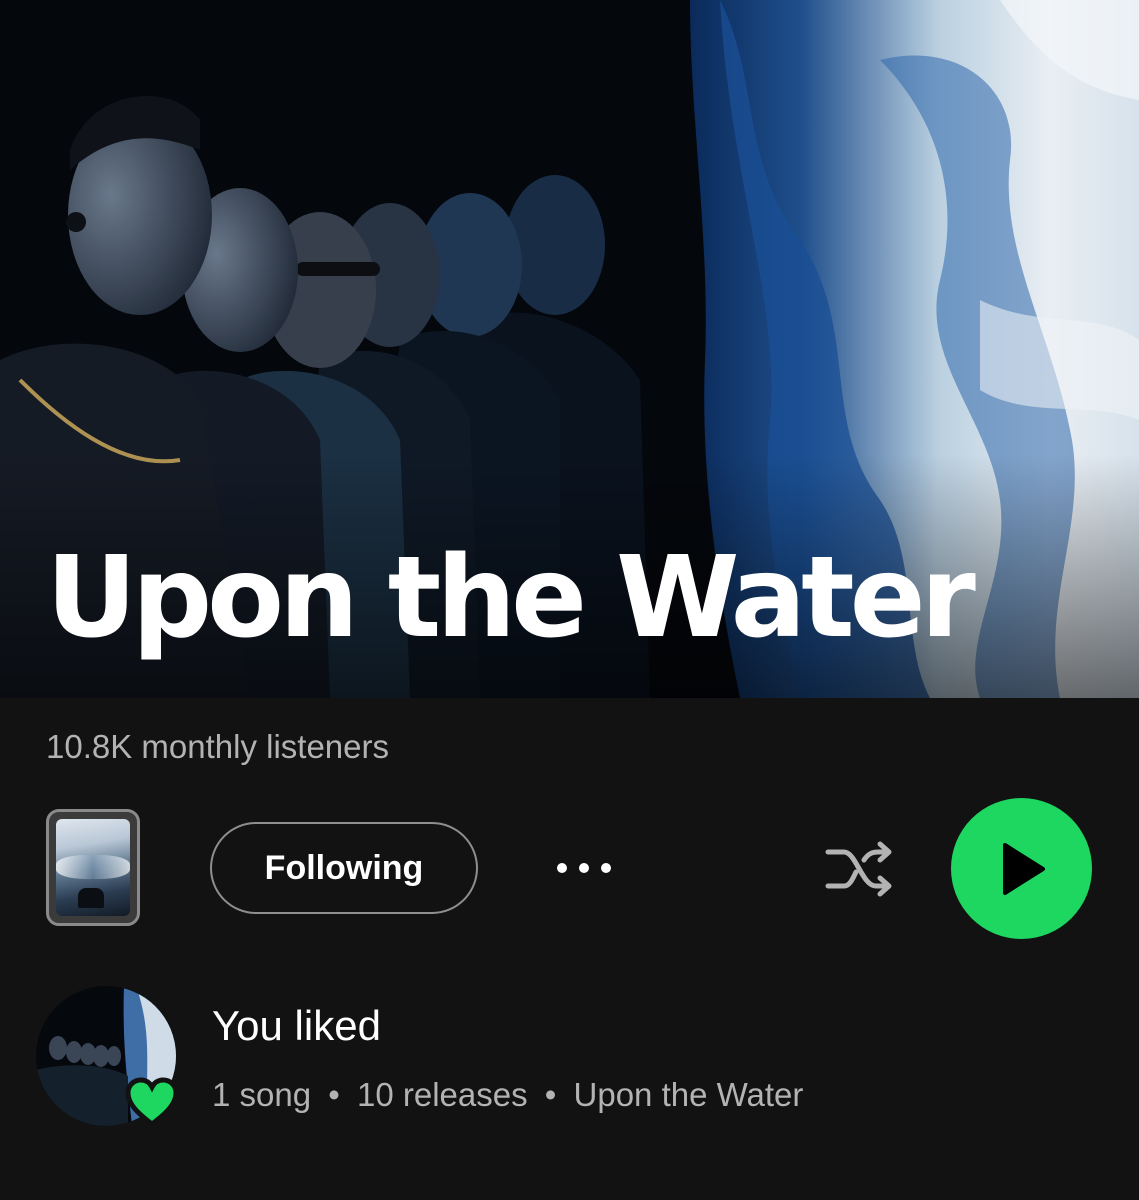 The width and height of the screenshot is (1139, 1200). I want to click on more-options-button, so click(584, 868).